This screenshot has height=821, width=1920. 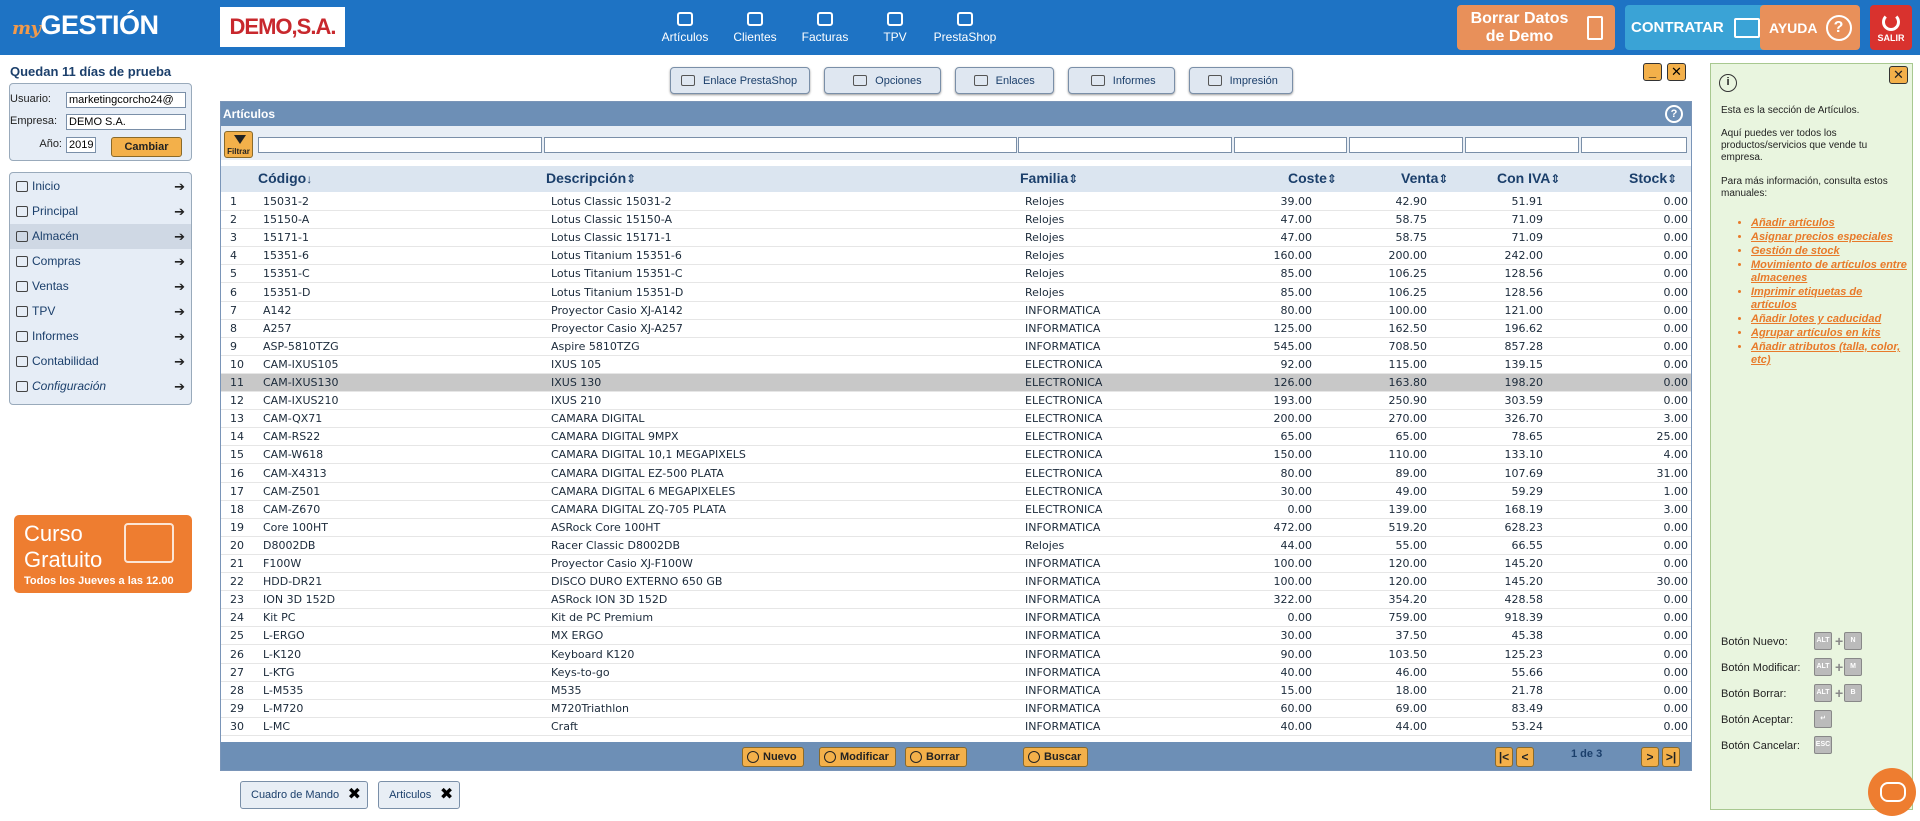 What do you see at coordinates (1653, 178) in the screenshot?
I see `col-stock: Stock⇕` at bounding box center [1653, 178].